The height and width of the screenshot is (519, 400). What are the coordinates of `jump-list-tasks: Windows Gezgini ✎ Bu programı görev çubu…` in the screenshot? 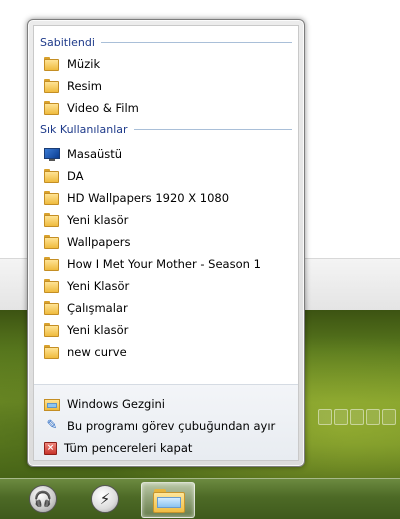 It's located at (166, 422).